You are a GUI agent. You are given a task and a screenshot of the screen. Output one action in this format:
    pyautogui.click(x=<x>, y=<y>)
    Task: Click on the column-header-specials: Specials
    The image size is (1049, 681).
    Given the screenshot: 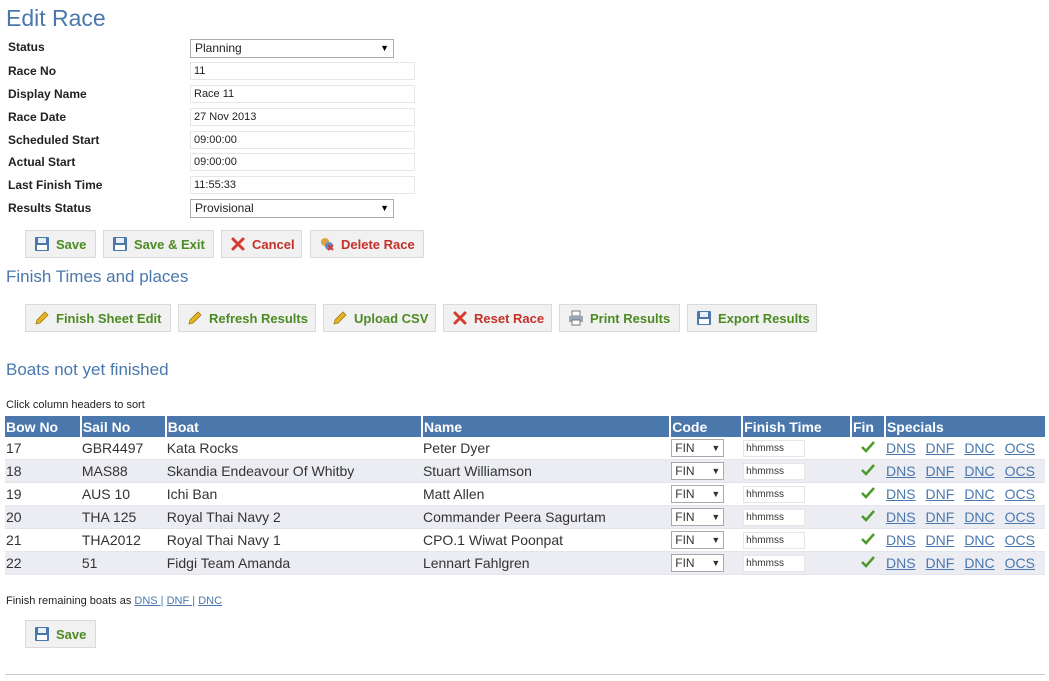 What is the action you would take?
    pyautogui.click(x=964, y=426)
    